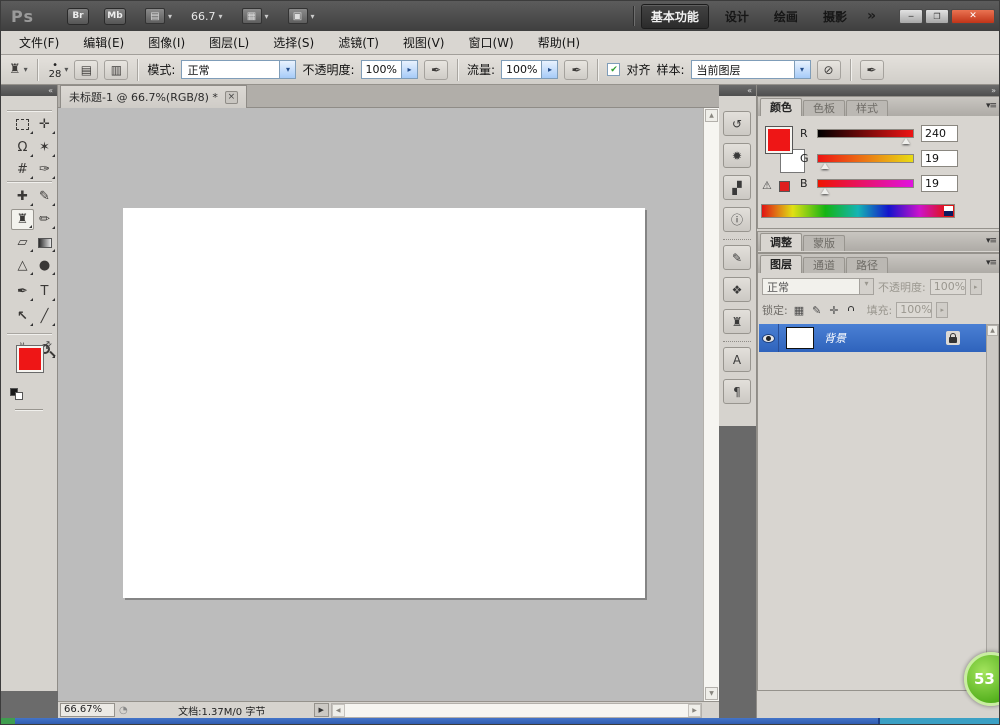 The width and height of the screenshot is (1000, 725). Describe the element at coordinates (711, 404) in the screenshot. I see `vertical-scrollbar: ▲ ▼` at that location.